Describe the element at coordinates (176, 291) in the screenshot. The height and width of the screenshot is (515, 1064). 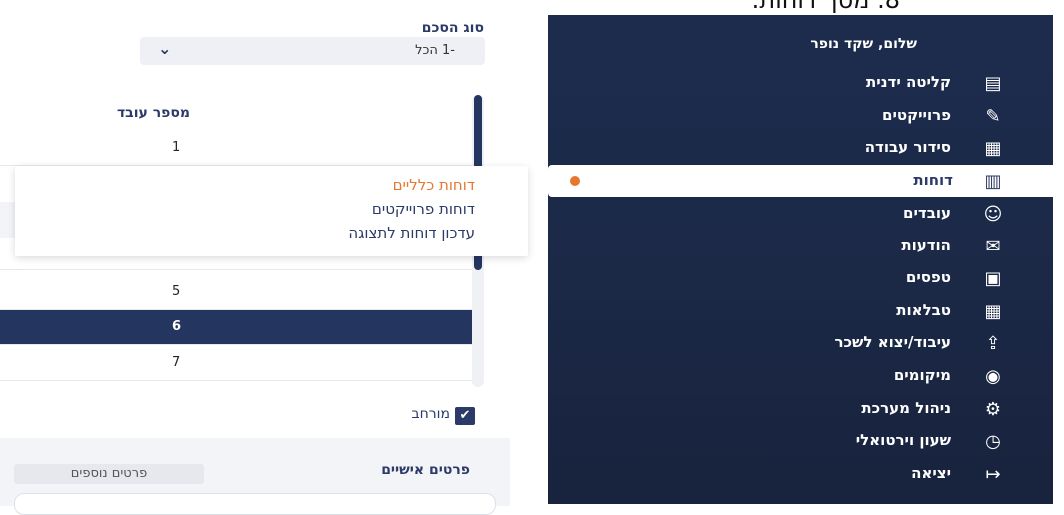
I see `employee-number-cell: 5` at that location.